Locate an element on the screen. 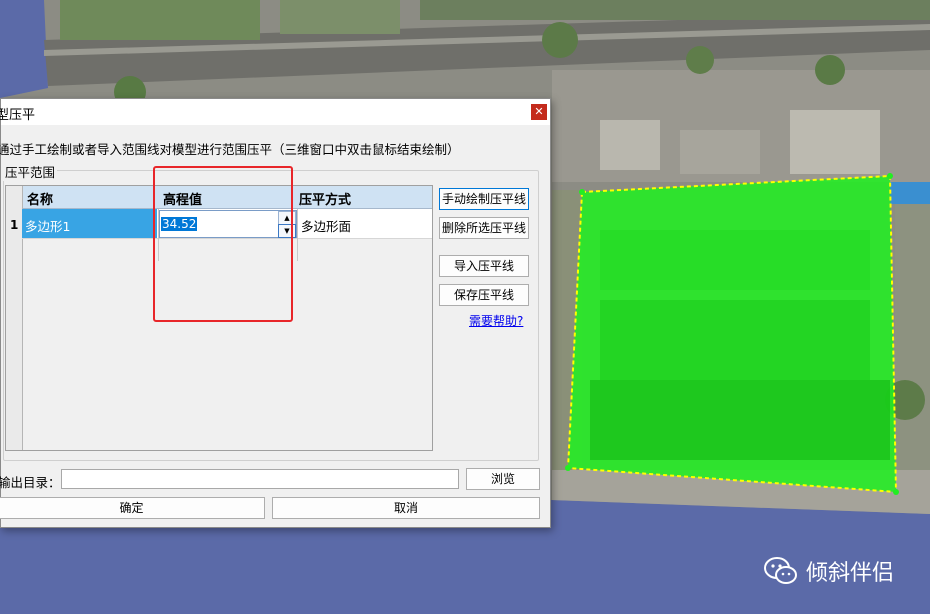 This screenshot has height=614, width=930. close-icon: ✕ is located at coordinates (539, 111).